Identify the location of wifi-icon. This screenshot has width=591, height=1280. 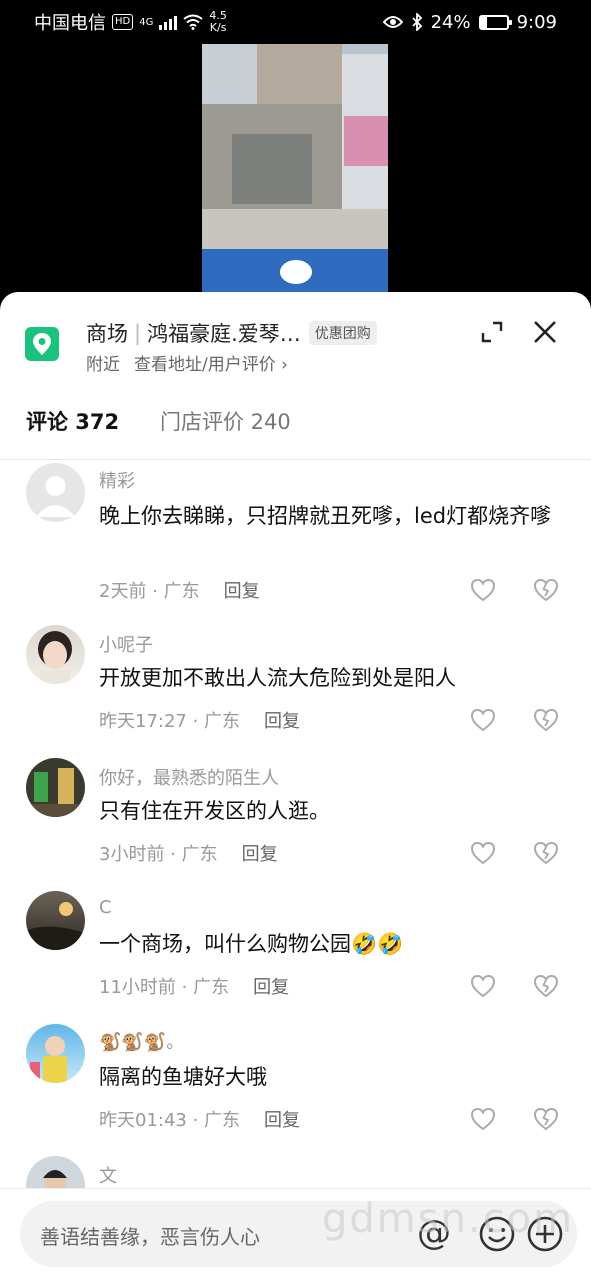
(193, 22).